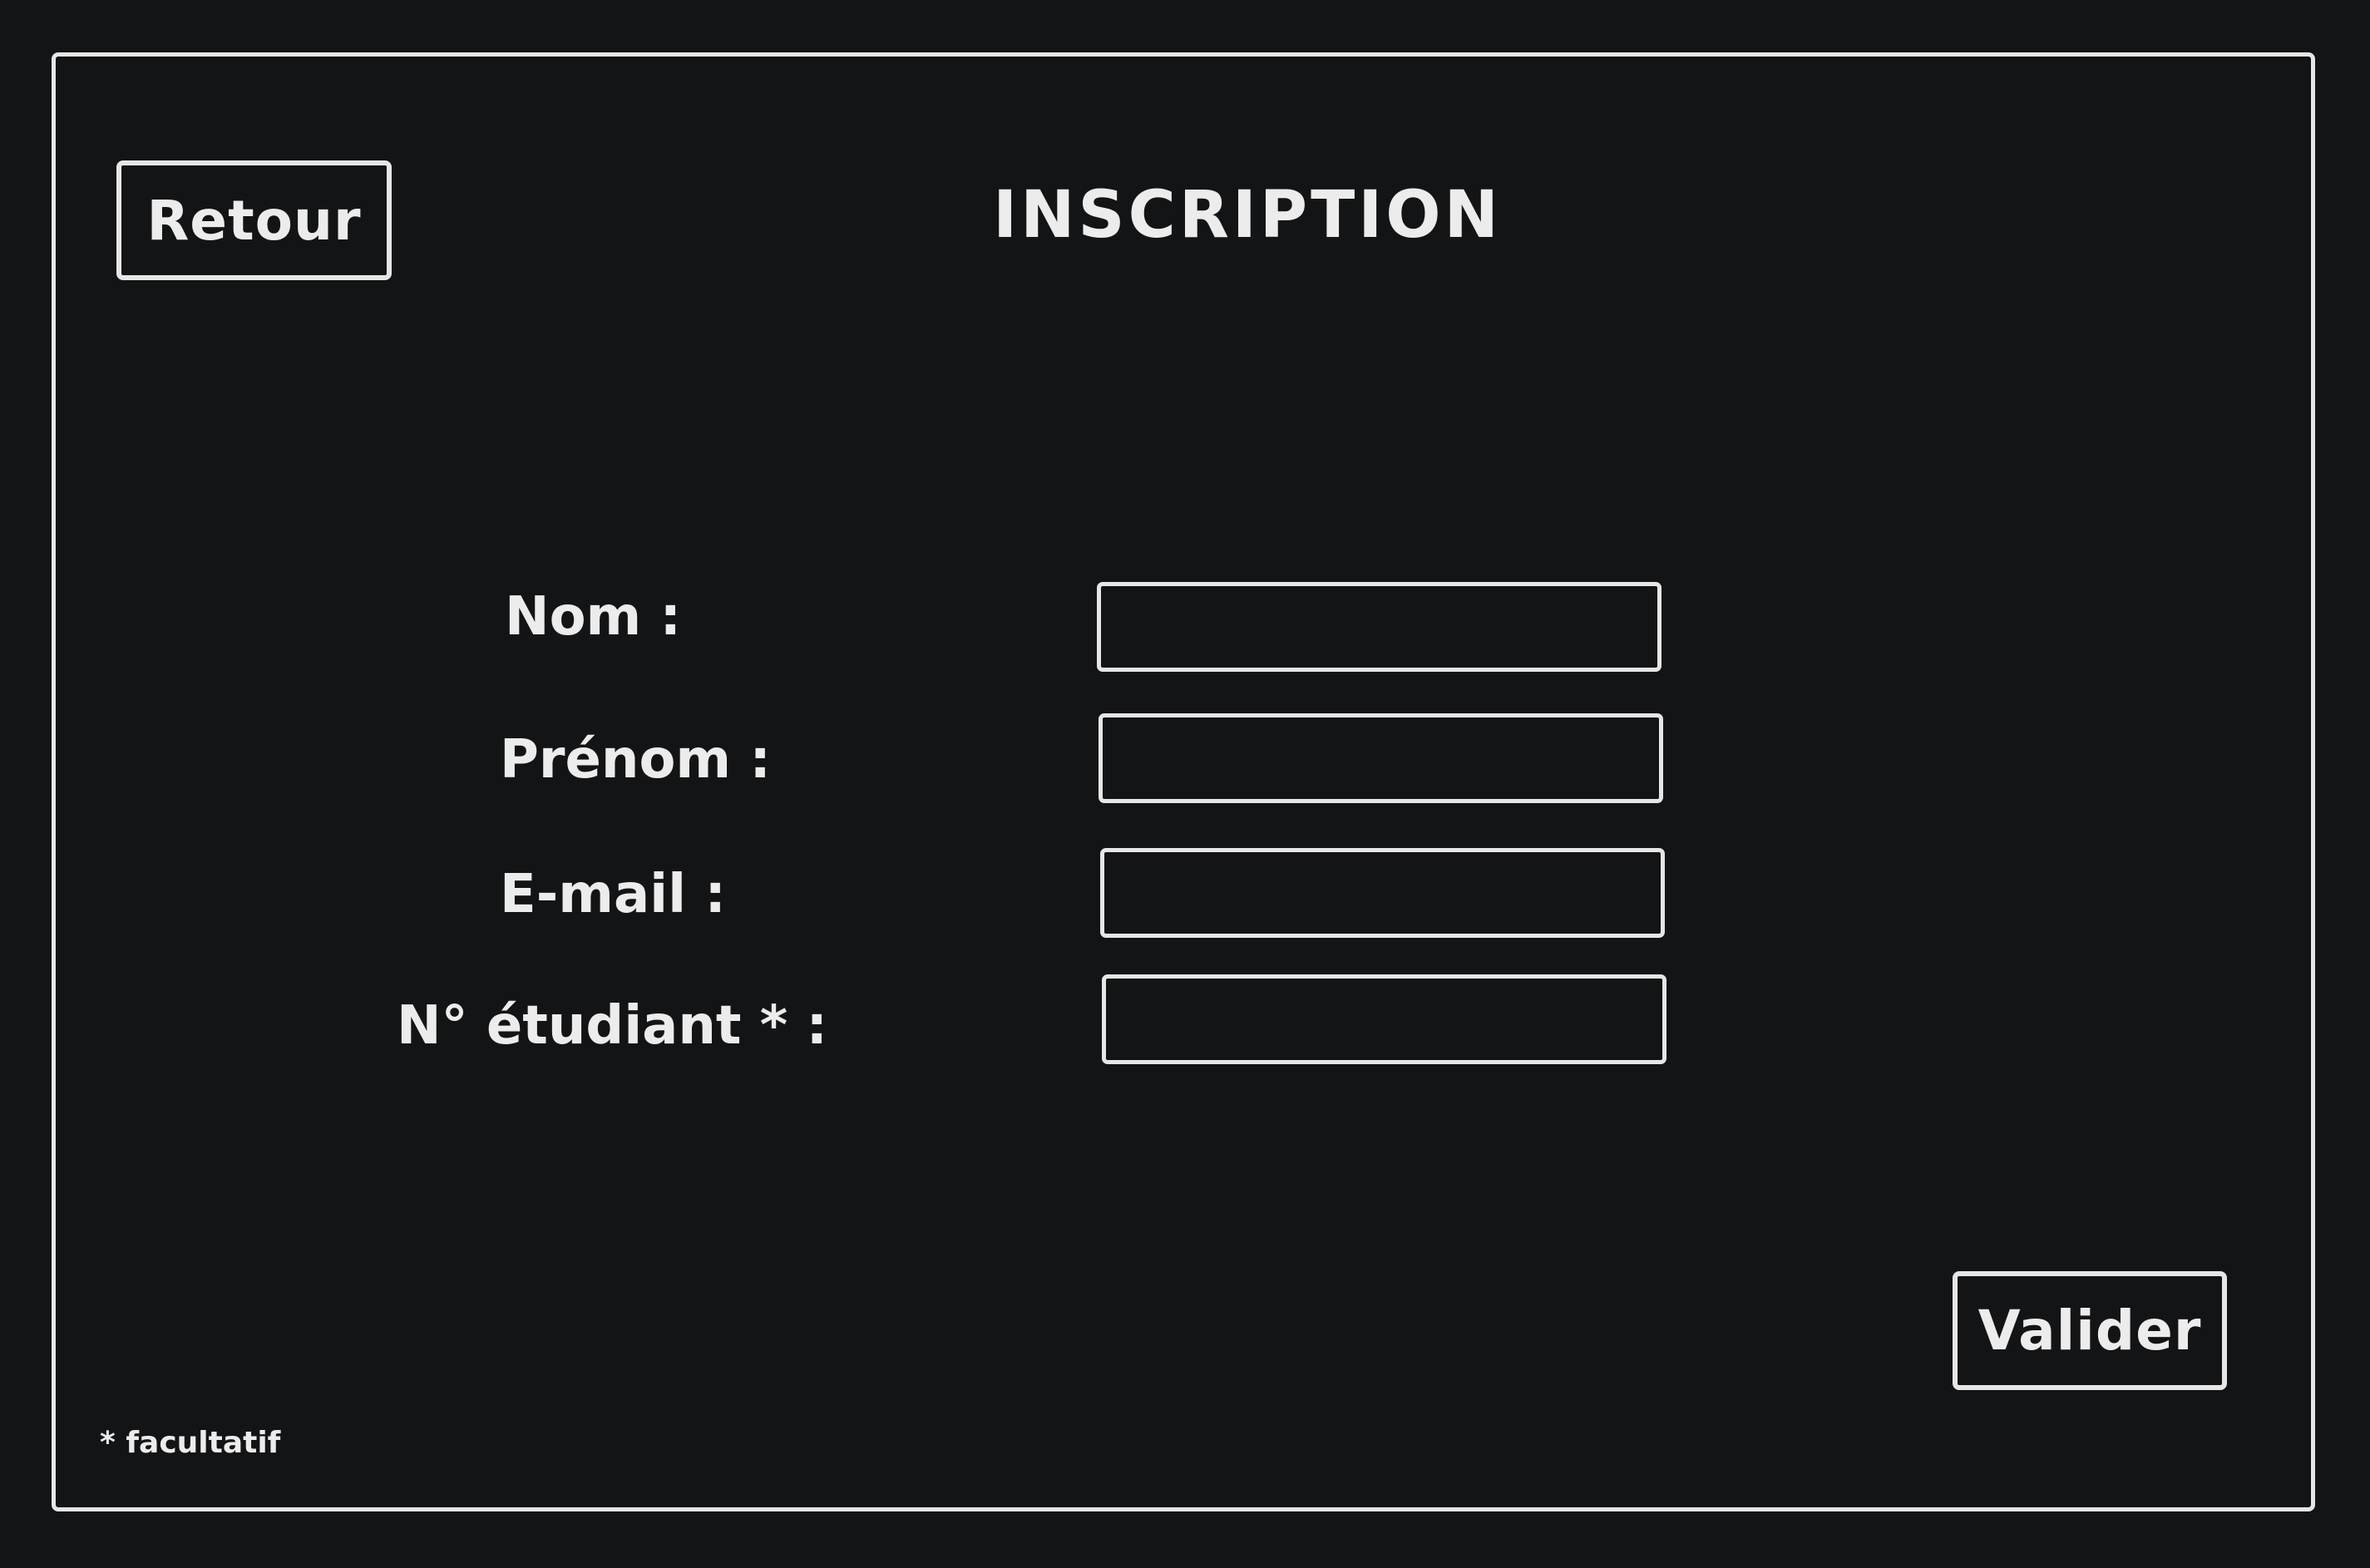  Describe the element at coordinates (2090, 1330) in the screenshot. I see `submit-button: Valider` at that location.